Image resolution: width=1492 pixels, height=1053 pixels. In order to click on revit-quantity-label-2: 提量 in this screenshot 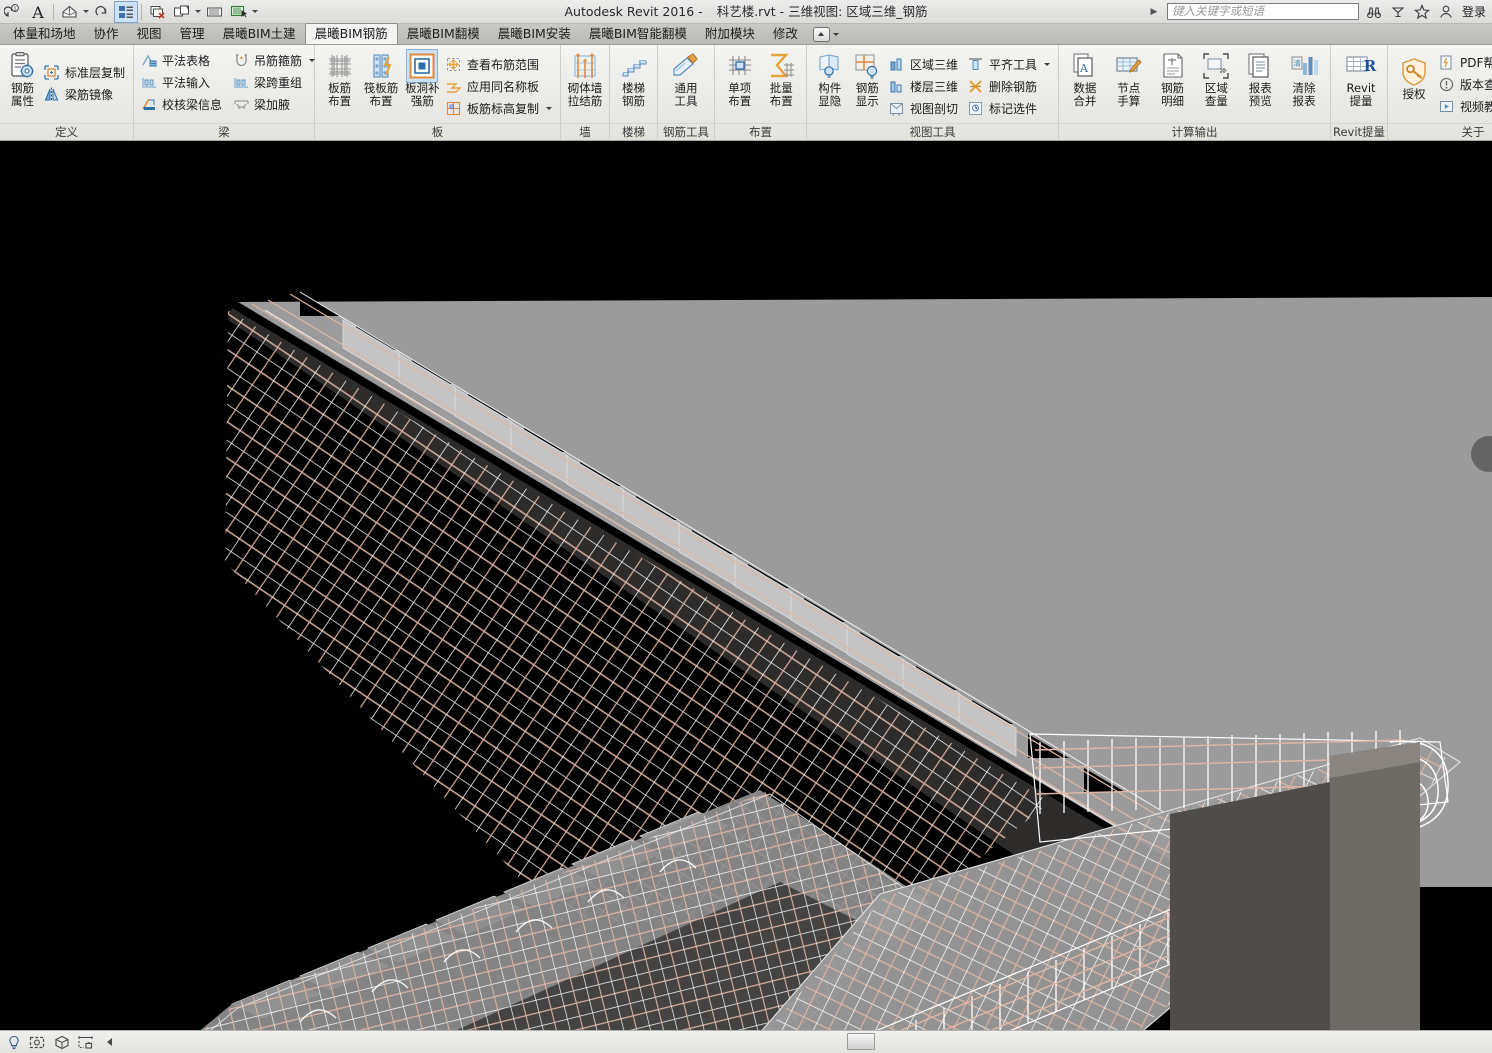, I will do `click(1361, 101)`.